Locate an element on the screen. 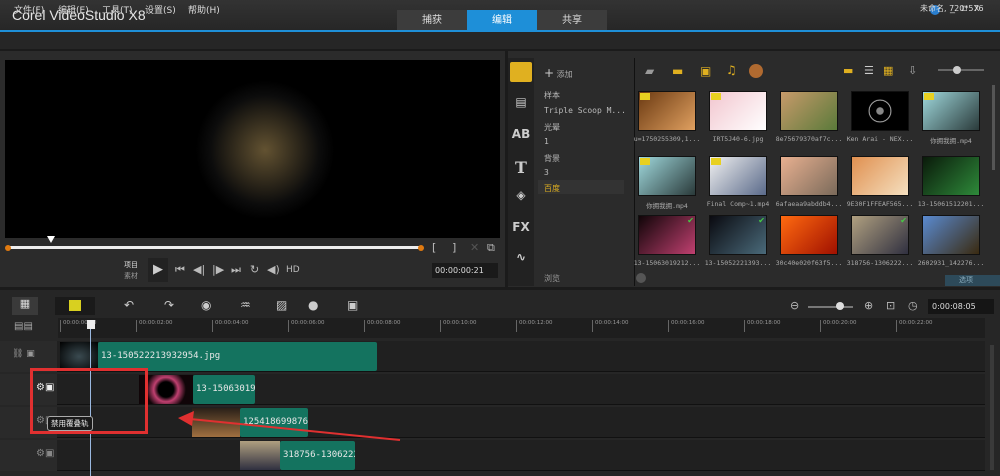  arrow-head is located at coordinates (186, 418).